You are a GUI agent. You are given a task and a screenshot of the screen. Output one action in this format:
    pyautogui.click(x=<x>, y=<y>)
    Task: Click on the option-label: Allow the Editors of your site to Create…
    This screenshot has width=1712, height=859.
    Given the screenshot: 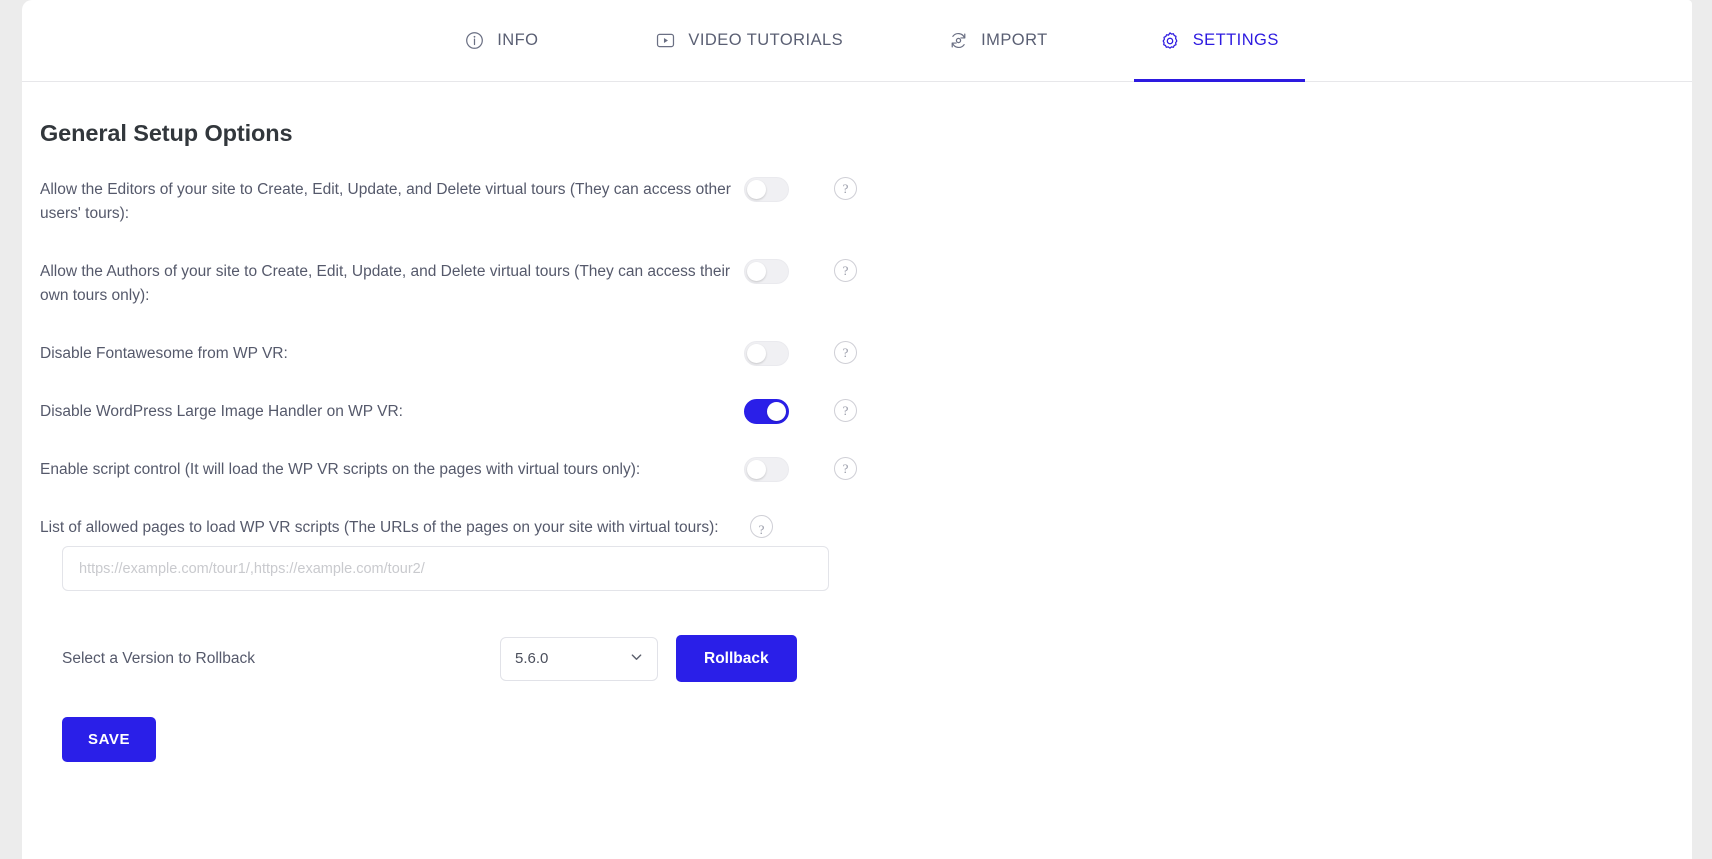 What is the action you would take?
    pyautogui.click(x=385, y=201)
    